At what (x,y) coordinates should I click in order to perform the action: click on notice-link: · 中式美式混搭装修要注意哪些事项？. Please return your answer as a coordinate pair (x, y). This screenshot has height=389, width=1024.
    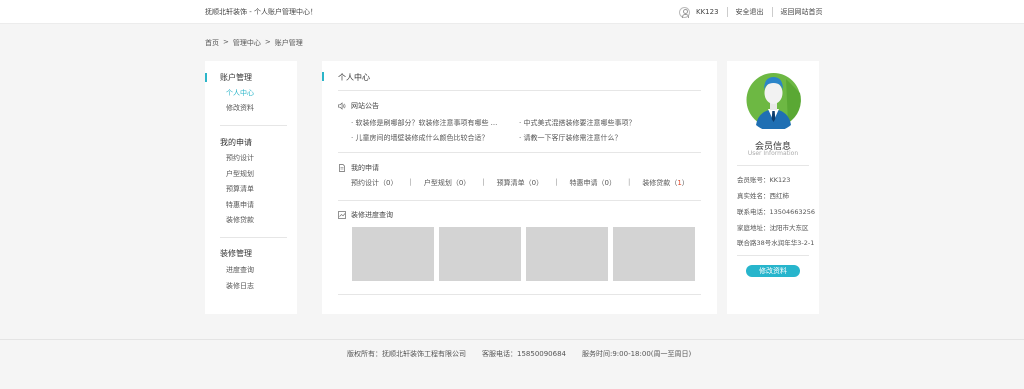
    Looking at the image, I should click on (577, 123).